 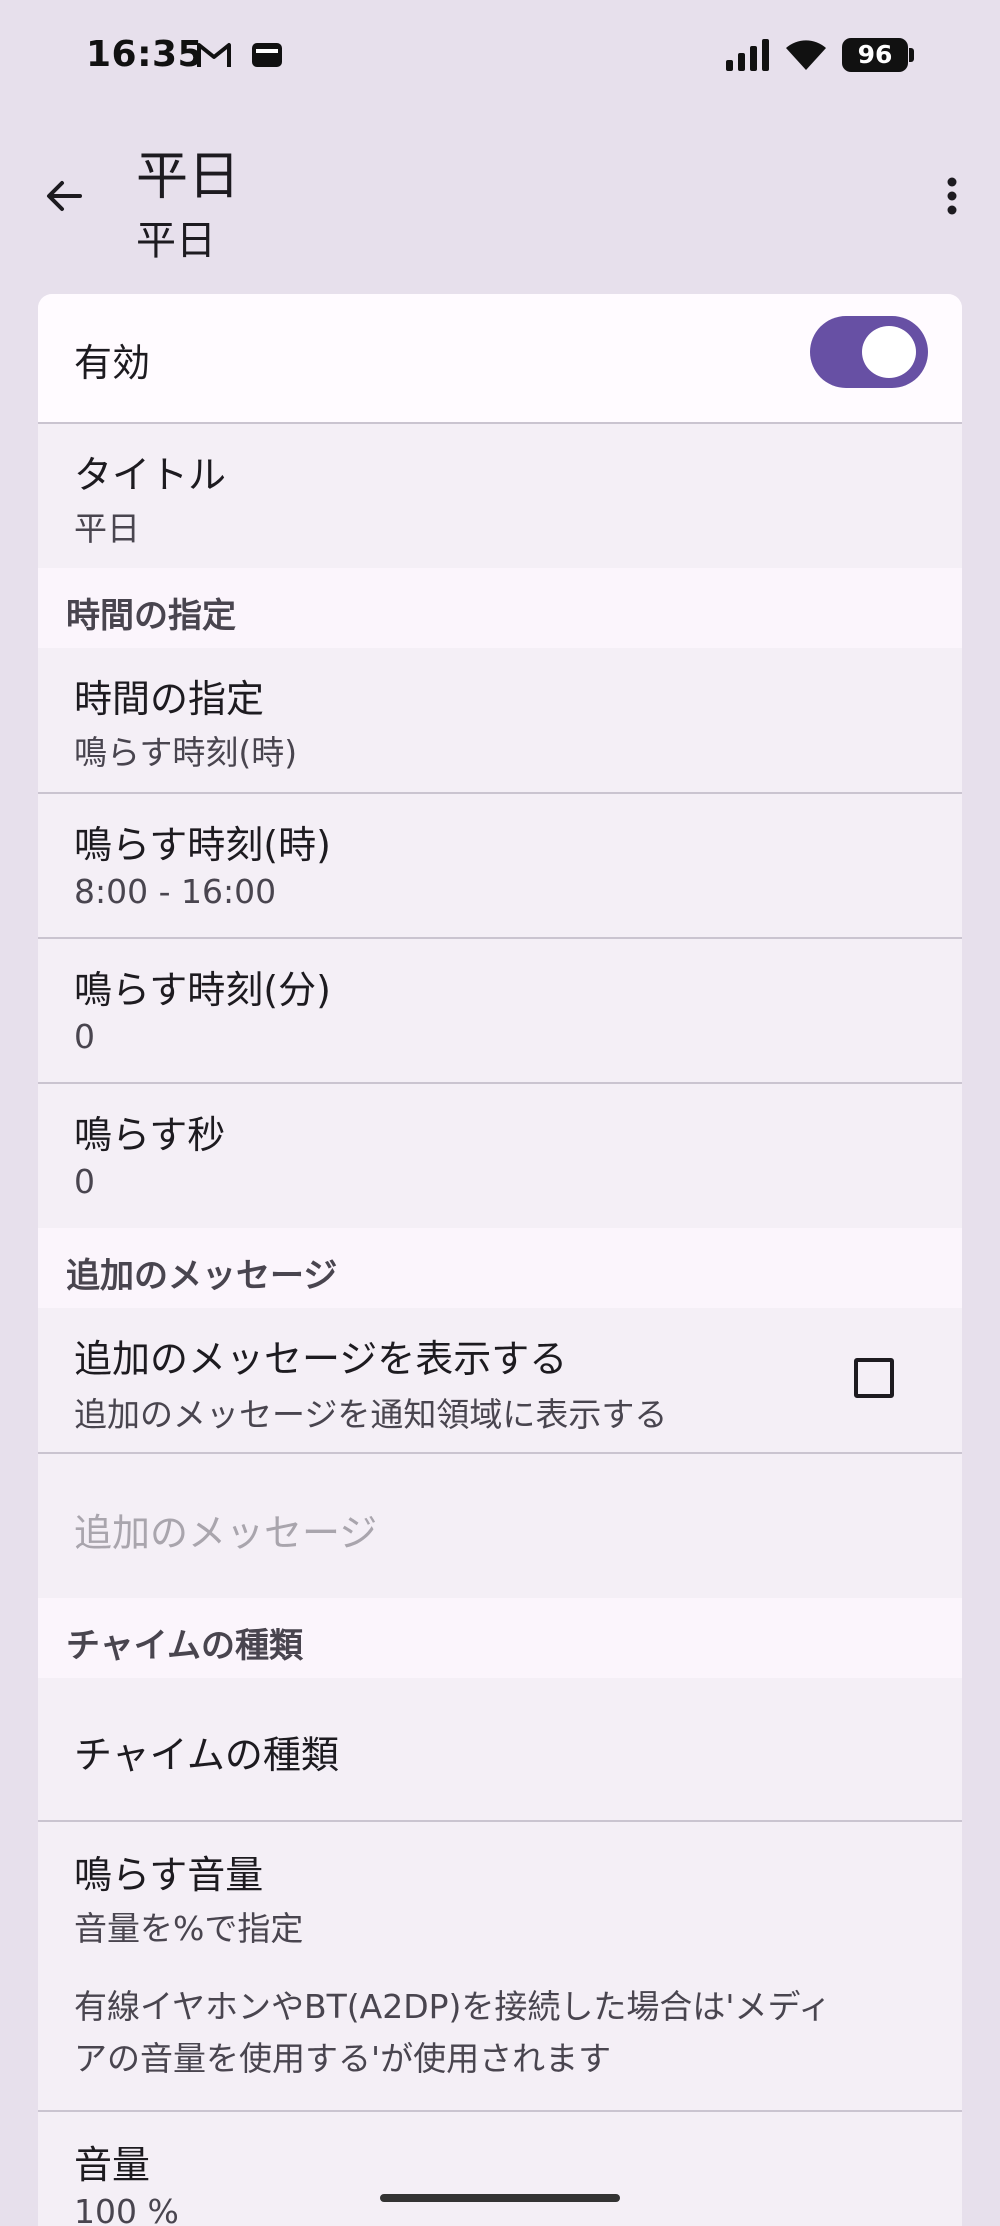 I want to click on message-title: 追加のメッセージ, so click(x=226, y=1533).